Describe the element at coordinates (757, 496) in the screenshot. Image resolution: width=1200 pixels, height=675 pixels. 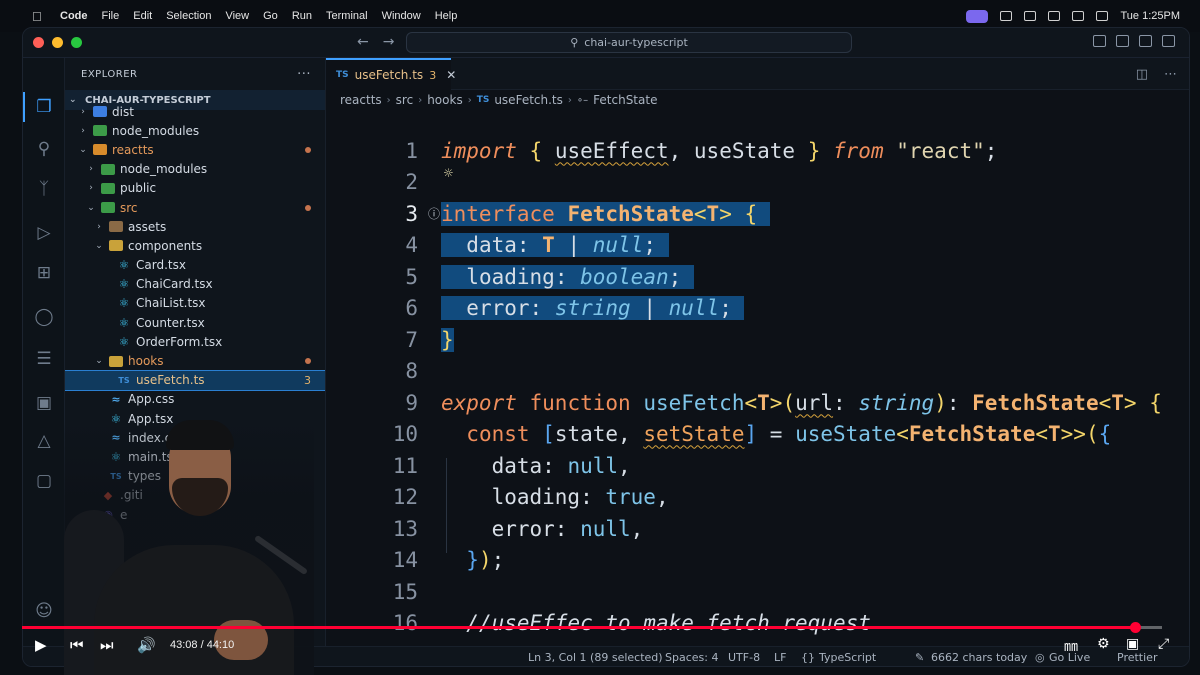
I see `code-line: 12 loading: true,` at that location.